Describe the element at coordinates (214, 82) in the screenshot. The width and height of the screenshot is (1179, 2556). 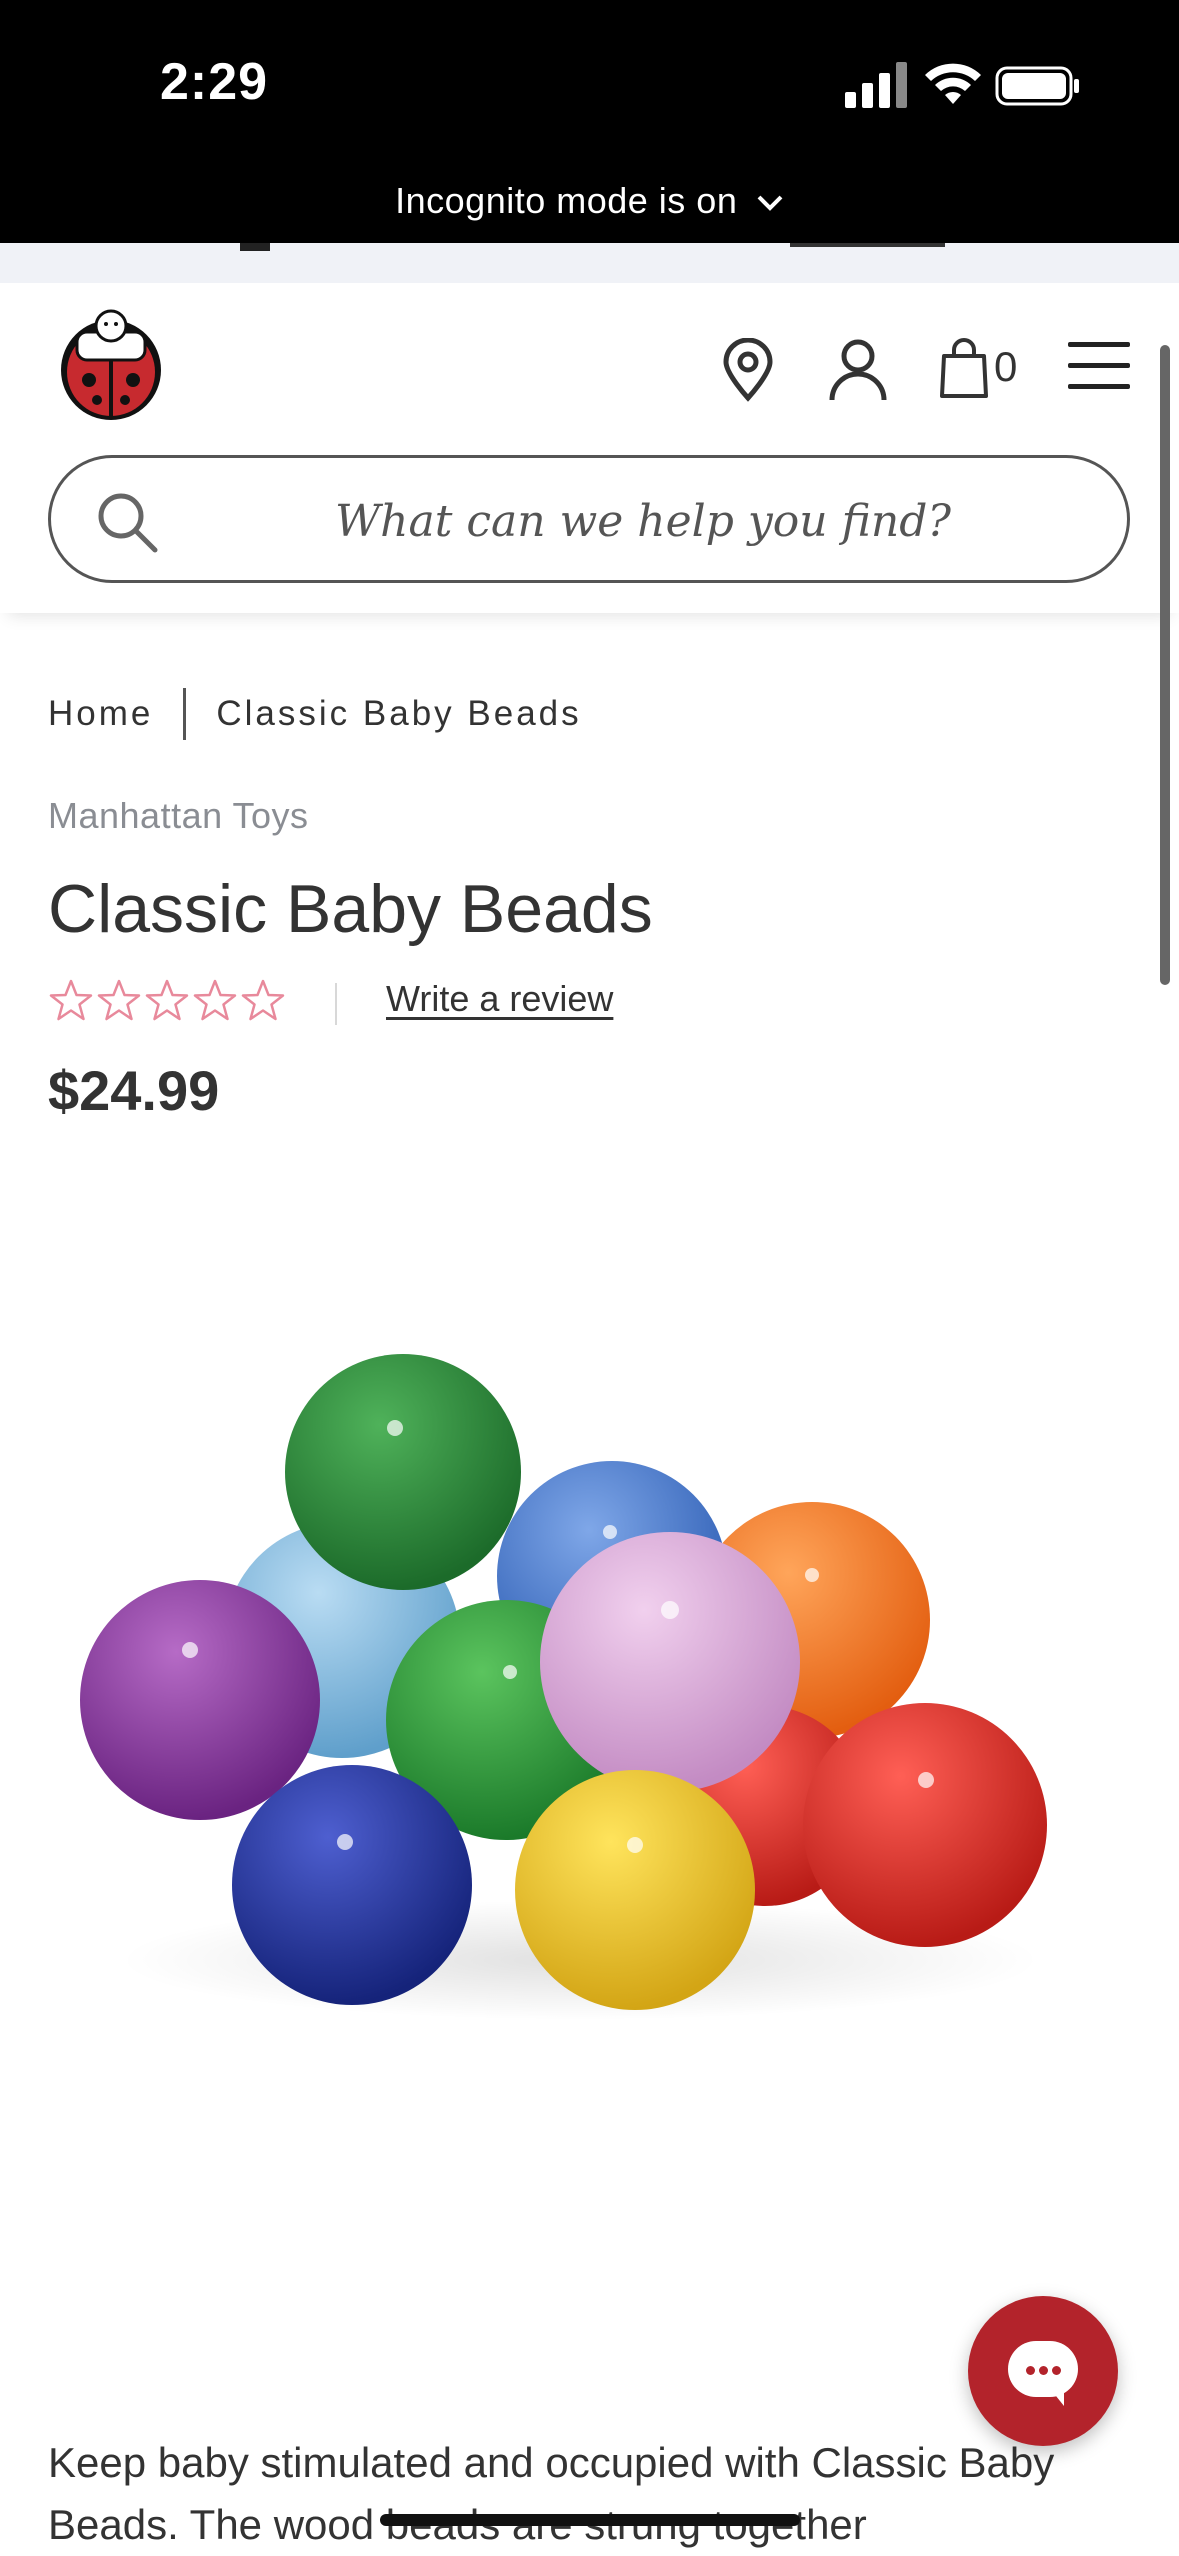
I see `status-time: 2:29` at that location.